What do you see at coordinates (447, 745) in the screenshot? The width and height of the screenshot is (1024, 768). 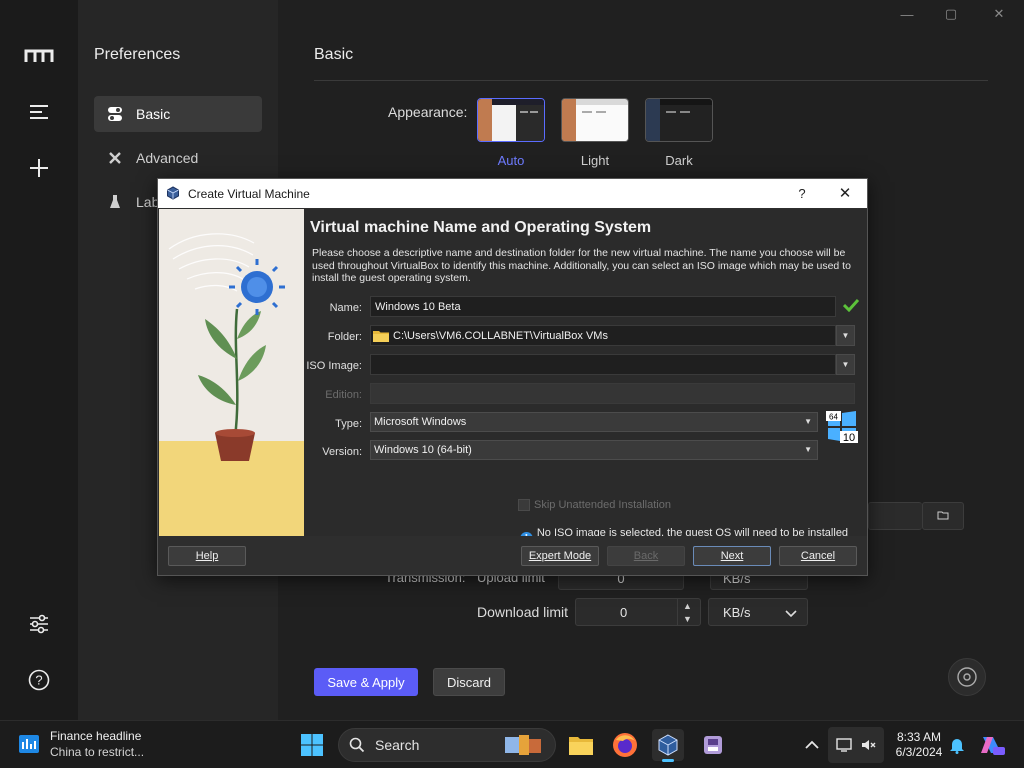 I see `taskbar-search: Search` at bounding box center [447, 745].